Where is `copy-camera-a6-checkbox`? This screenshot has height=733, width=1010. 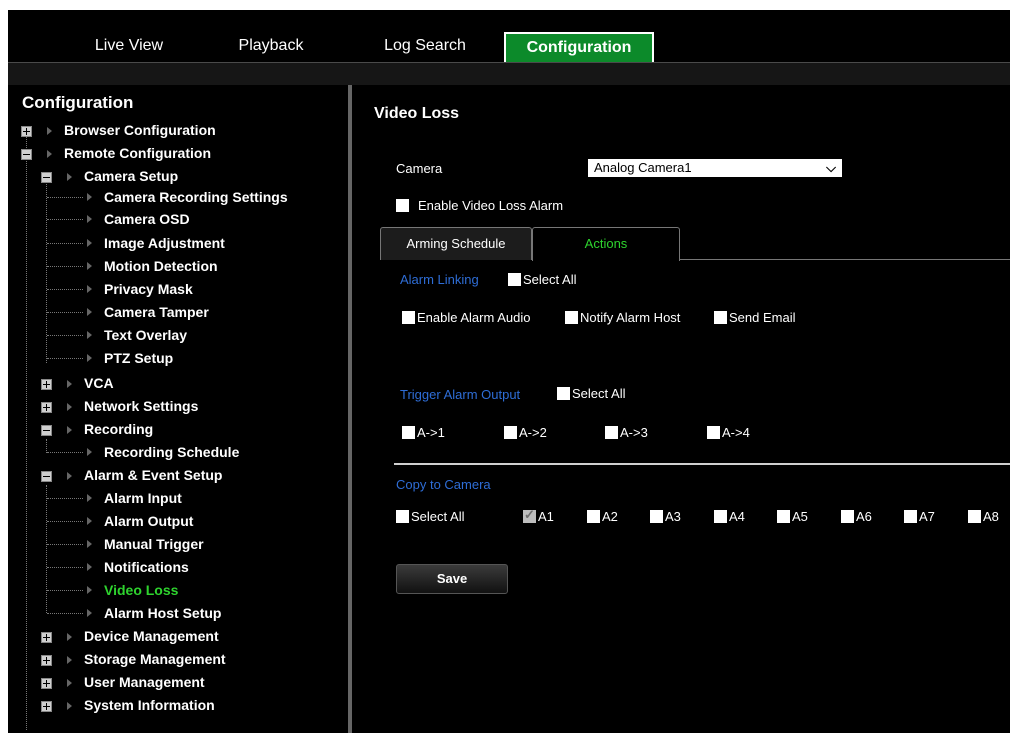
copy-camera-a6-checkbox is located at coordinates (847, 516).